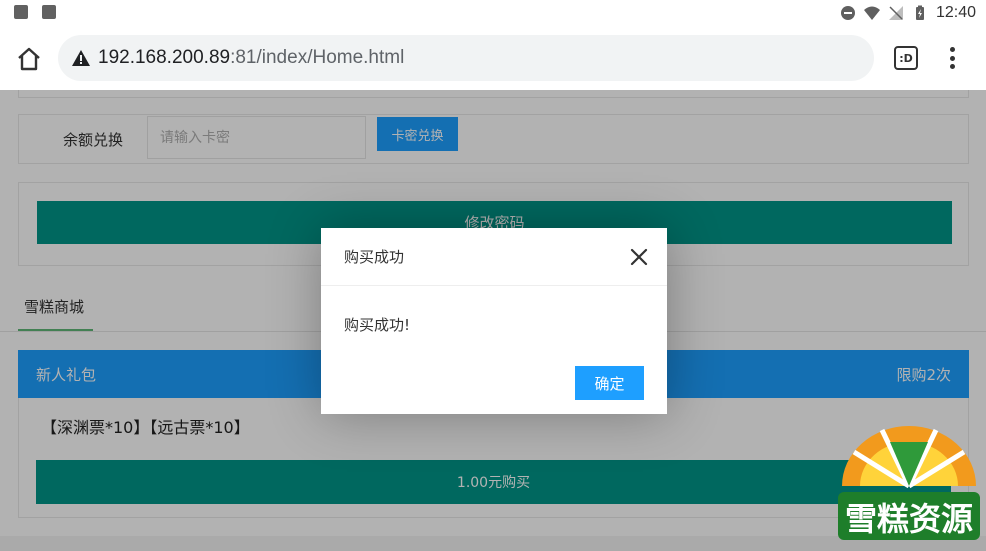  What do you see at coordinates (847, 13) in the screenshot?
I see `do-not-disturb-icon` at bounding box center [847, 13].